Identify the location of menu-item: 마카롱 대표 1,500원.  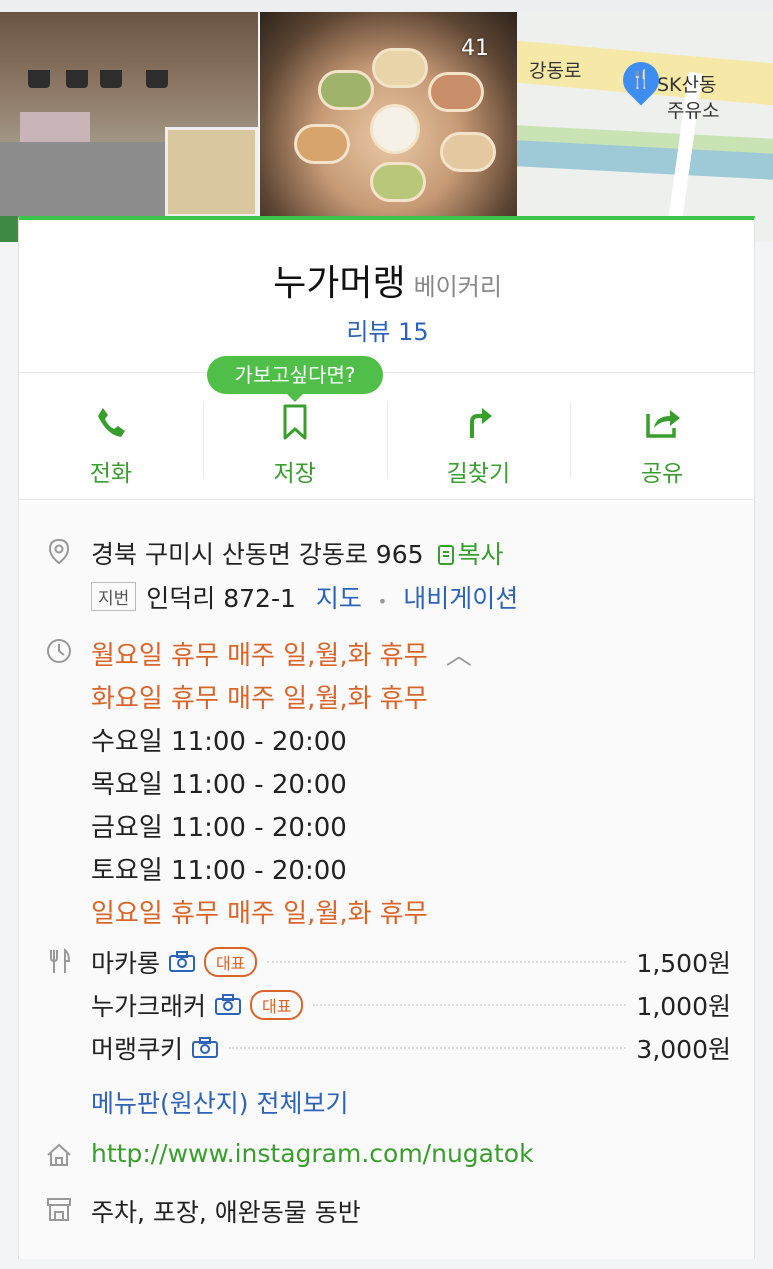
(411, 962).